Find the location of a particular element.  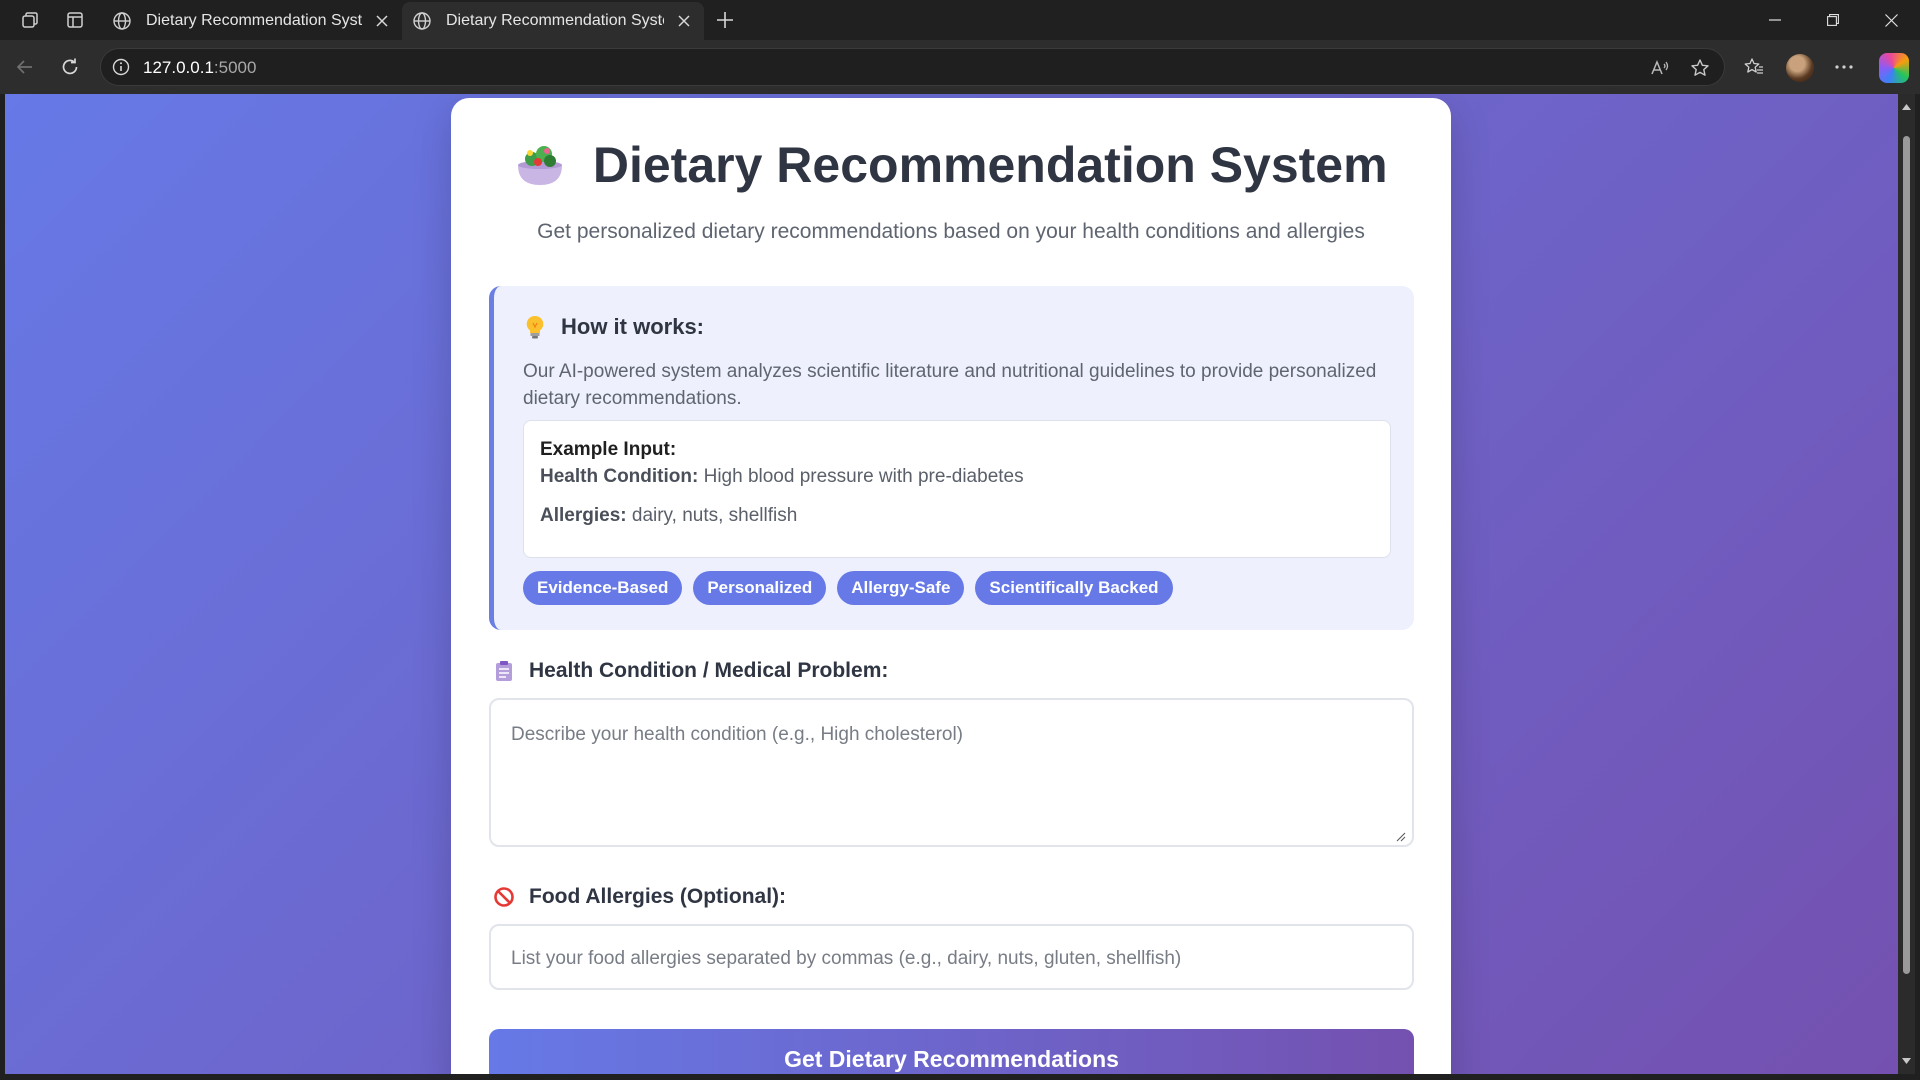

page-scrollbar is located at coordinates (1906, 584).